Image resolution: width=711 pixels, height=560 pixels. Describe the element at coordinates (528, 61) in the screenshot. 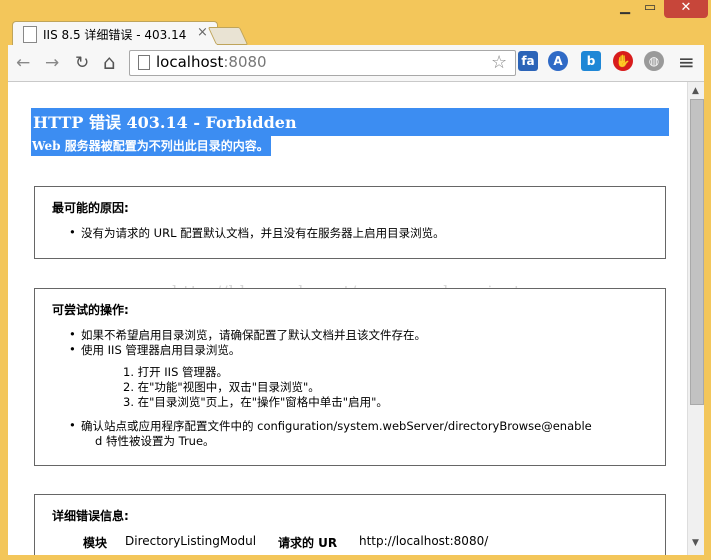

I see `extension-fa-icon: fa` at that location.